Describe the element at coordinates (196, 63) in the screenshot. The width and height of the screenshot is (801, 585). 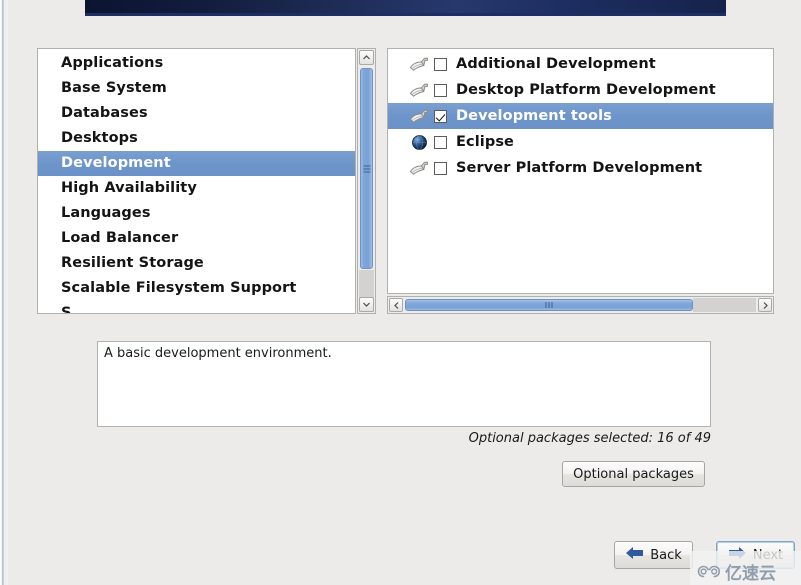
I see `group-list-item: Applications` at that location.